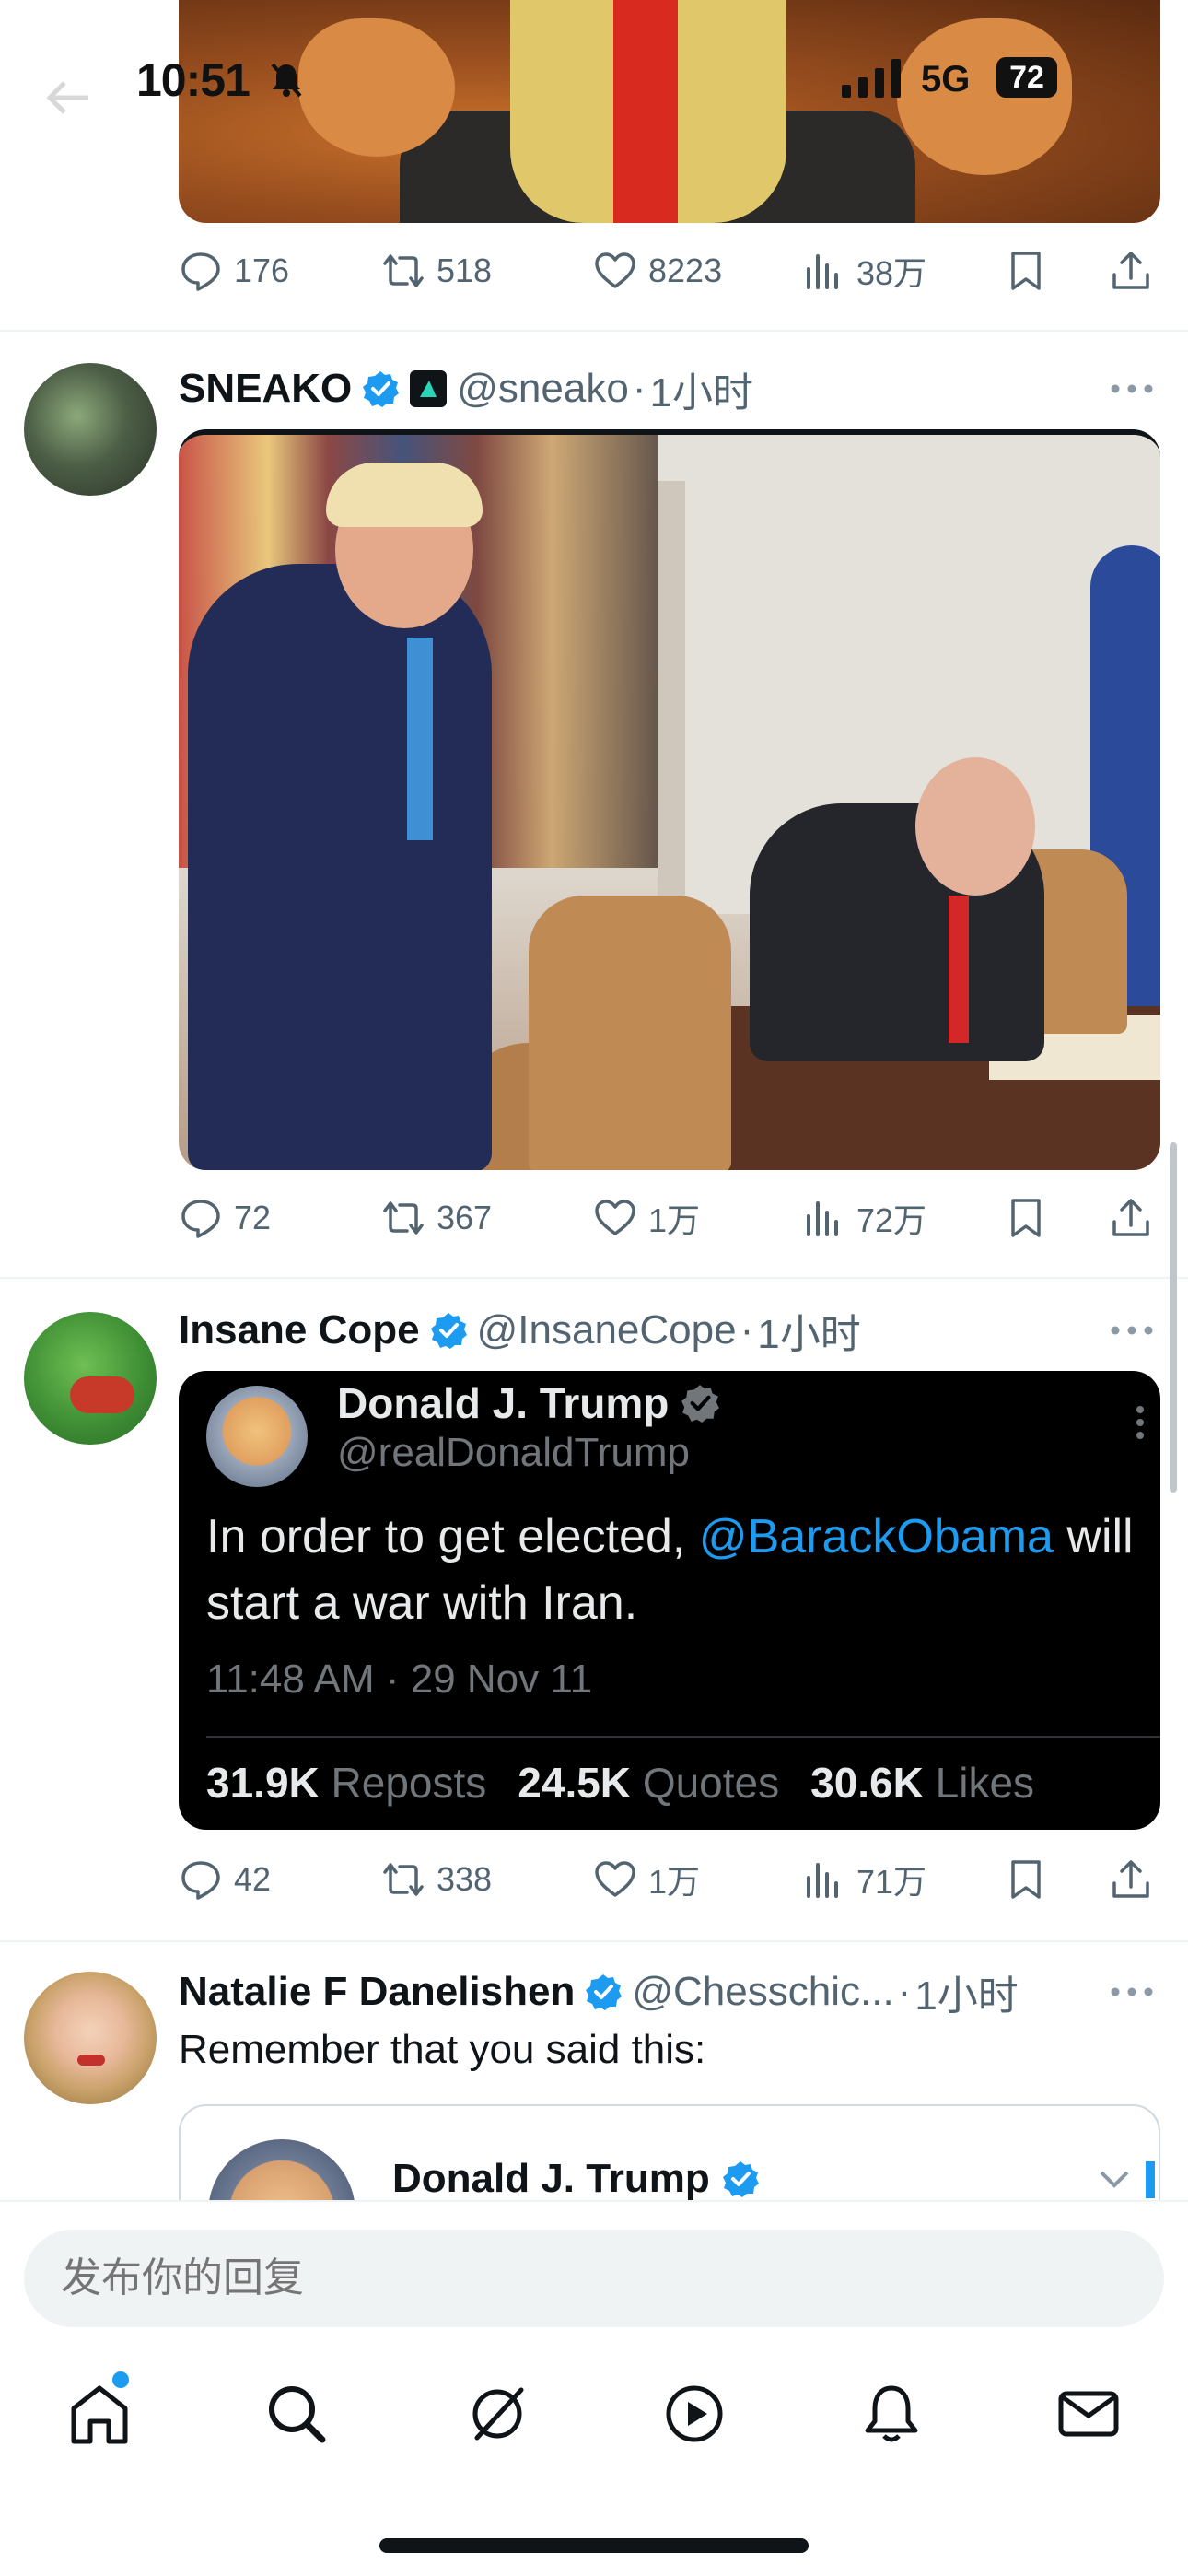  What do you see at coordinates (99, 2414) in the screenshot?
I see `tab-home` at bounding box center [99, 2414].